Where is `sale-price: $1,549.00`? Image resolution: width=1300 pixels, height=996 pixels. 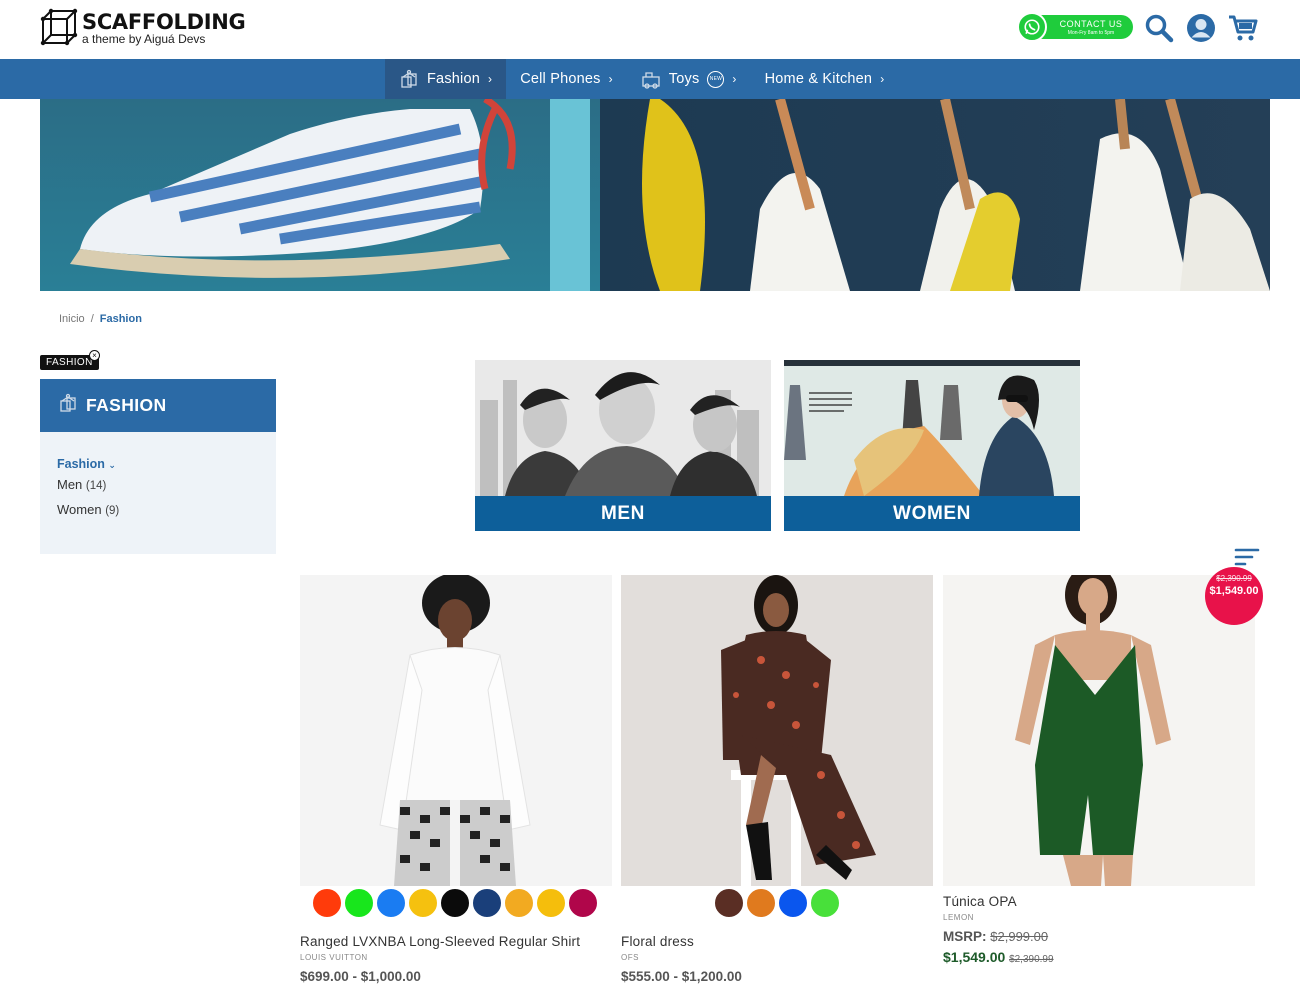
sale-price: $1,549.00 is located at coordinates (974, 957).